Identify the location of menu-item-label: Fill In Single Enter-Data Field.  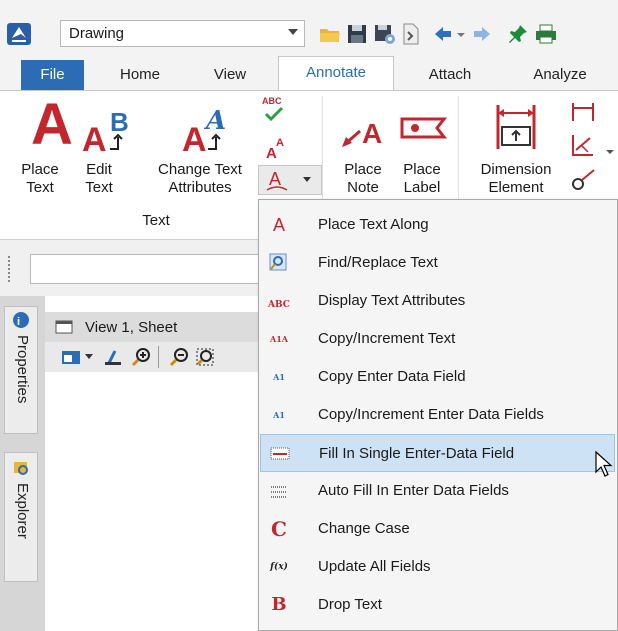
(417, 453).